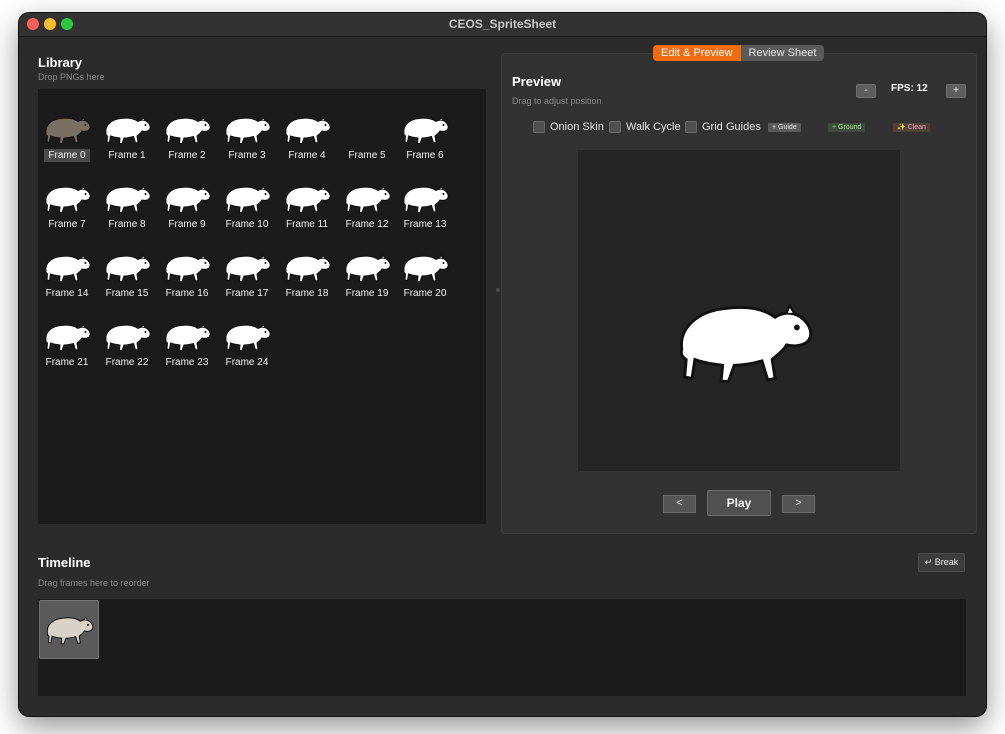 The width and height of the screenshot is (1005, 734). What do you see at coordinates (782, 53) in the screenshot?
I see `tab-review-sheet: Review Sheet` at bounding box center [782, 53].